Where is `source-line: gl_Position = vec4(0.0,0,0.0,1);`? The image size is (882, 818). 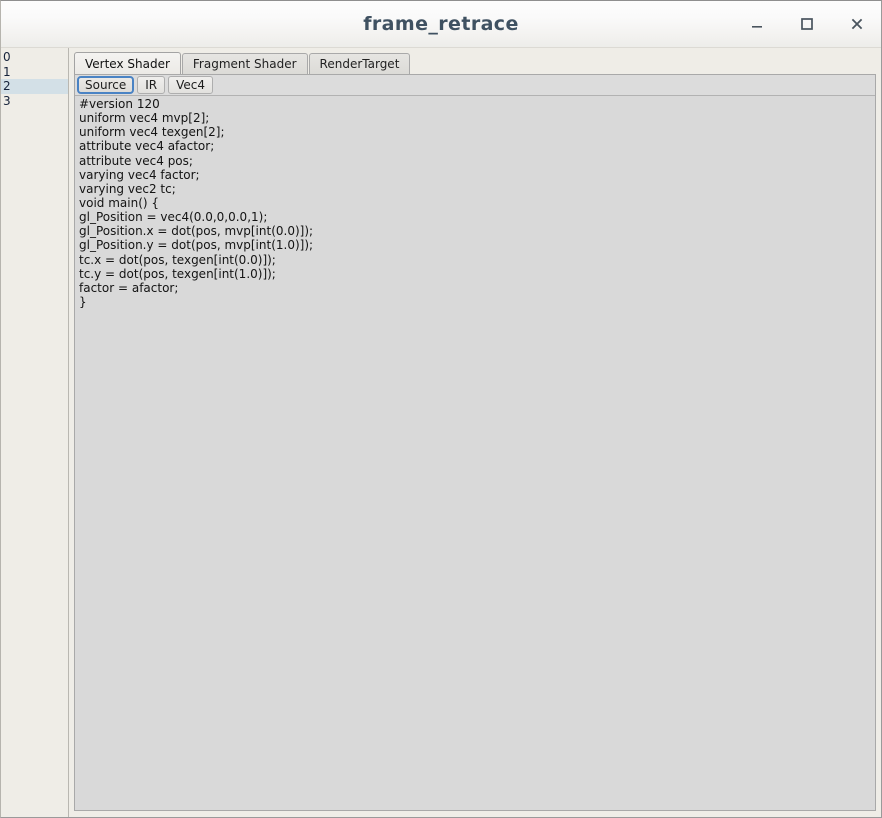 source-line: gl_Position = vec4(0.0,0,0.0,1); is located at coordinates (173, 217).